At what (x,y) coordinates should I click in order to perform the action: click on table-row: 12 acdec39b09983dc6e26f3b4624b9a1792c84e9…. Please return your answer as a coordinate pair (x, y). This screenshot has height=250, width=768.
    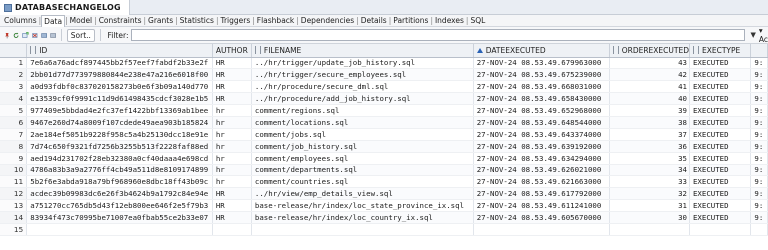
    Looking at the image, I should click on (384, 194).